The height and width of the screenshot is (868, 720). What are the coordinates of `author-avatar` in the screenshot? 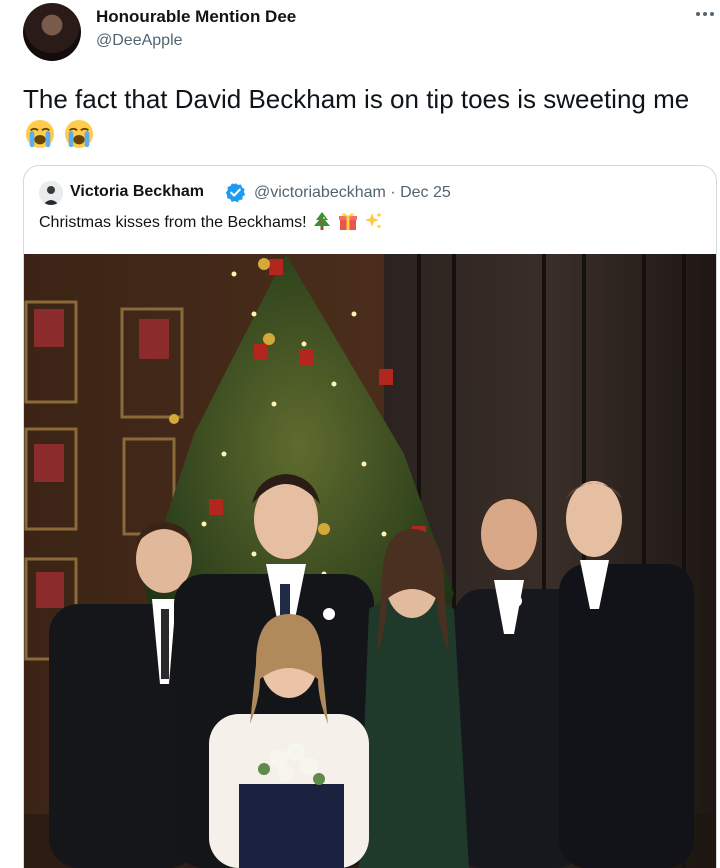 It's located at (52, 32).